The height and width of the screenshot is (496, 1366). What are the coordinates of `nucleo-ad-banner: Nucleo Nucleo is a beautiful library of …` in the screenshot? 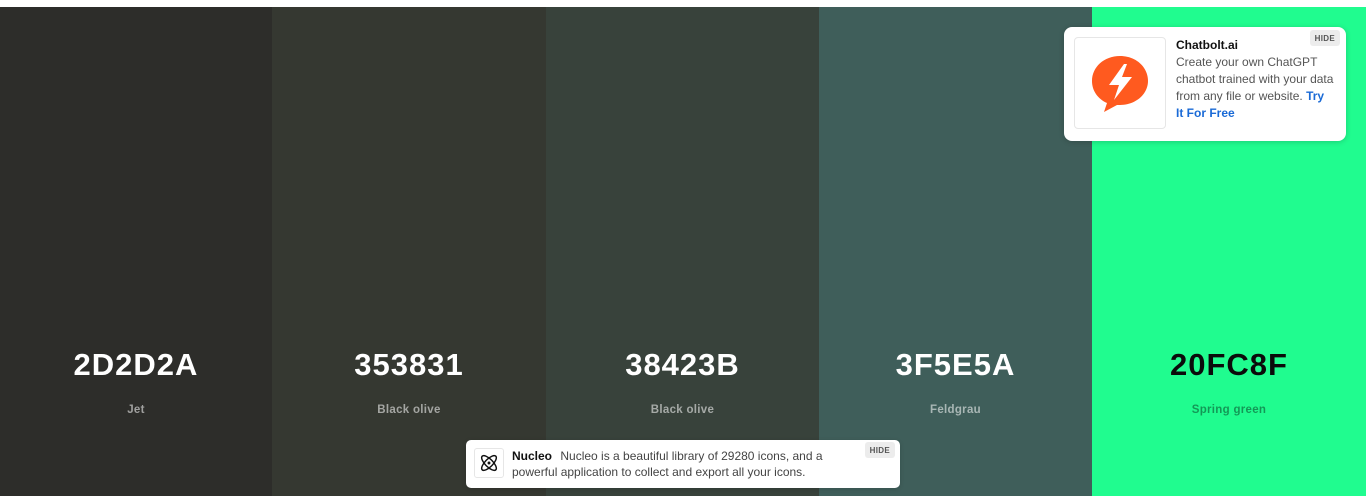 It's located at (683, 464).